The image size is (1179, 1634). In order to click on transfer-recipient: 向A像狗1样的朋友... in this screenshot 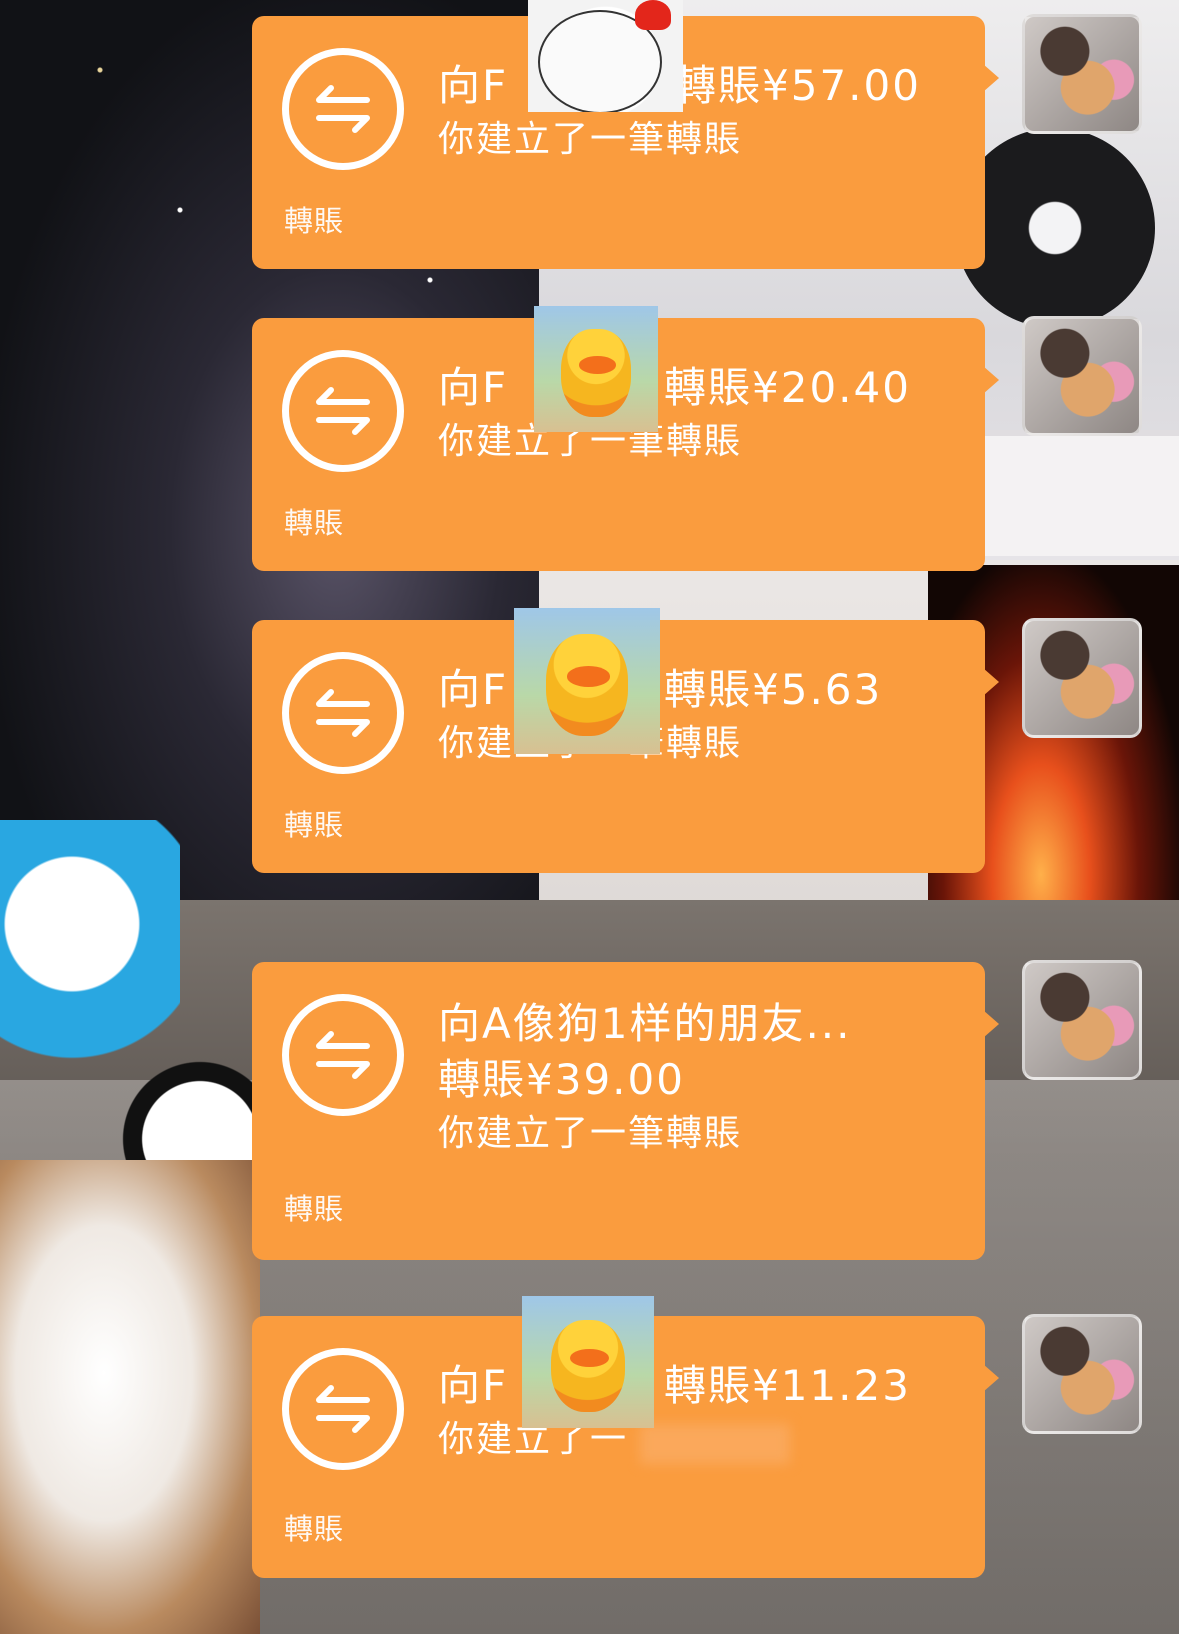, I will do `click(645, 1023)`.